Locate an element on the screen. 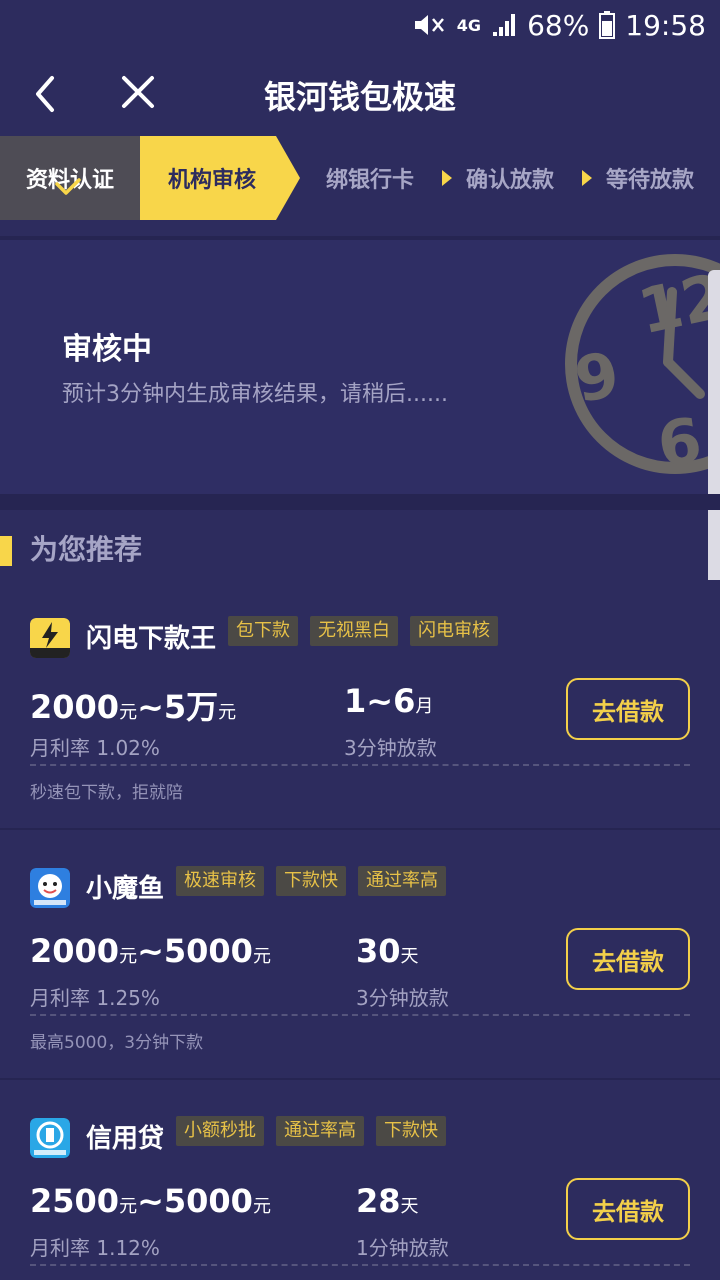  monthly-rate: 月利率 1.25% is located at coordinates (95, 998).